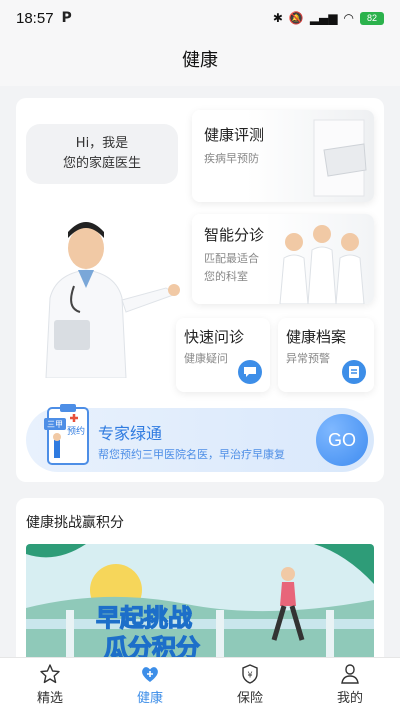 The height and width of the screenshot is (711, 400). Describe the element at coordinates (308, 358) in the screenshot. I see `health-records-subtitle: 异常预警` at that location.